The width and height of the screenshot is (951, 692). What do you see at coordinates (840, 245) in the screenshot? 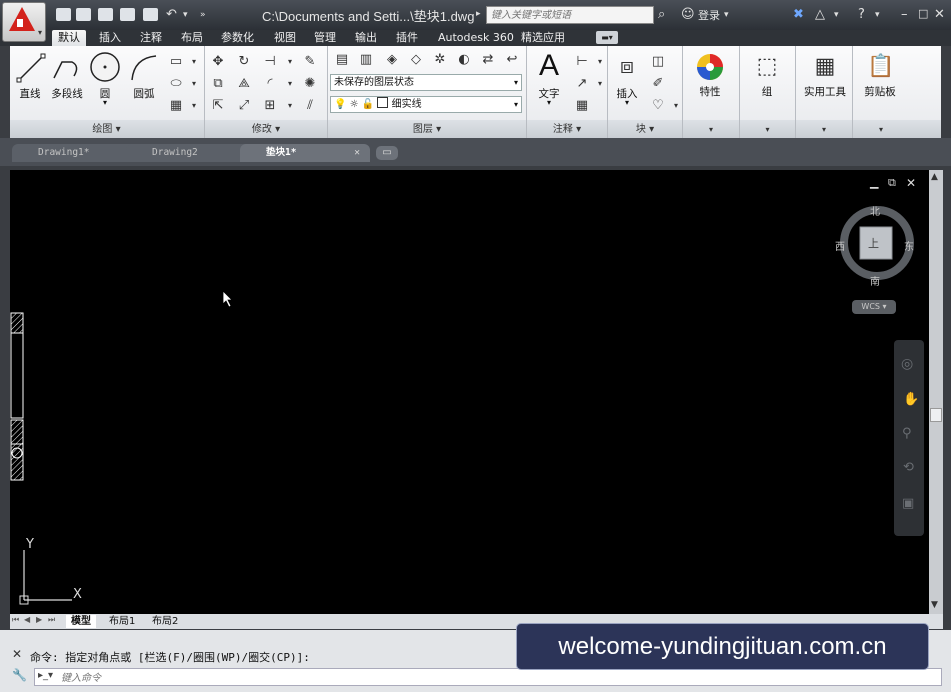
I see `compass-west: 西` at bounding box center [840, 245].